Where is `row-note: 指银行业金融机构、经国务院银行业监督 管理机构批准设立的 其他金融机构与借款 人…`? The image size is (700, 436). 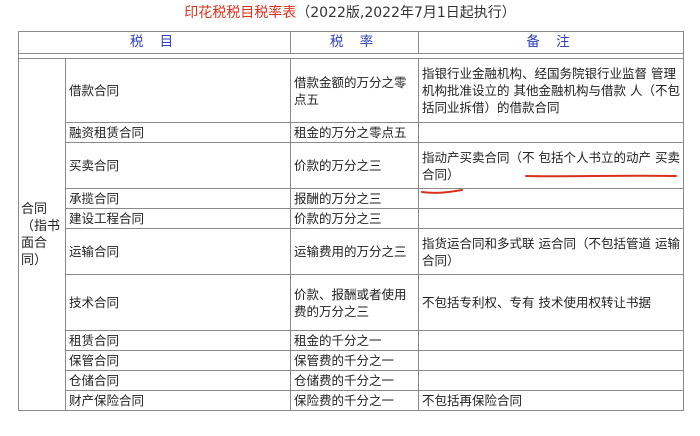 row-note: 指银行业金融机构、经国务院银行业监督 管理机构批准设立的 其他金融机构与借款 人… is located at coordinates (551, 90).